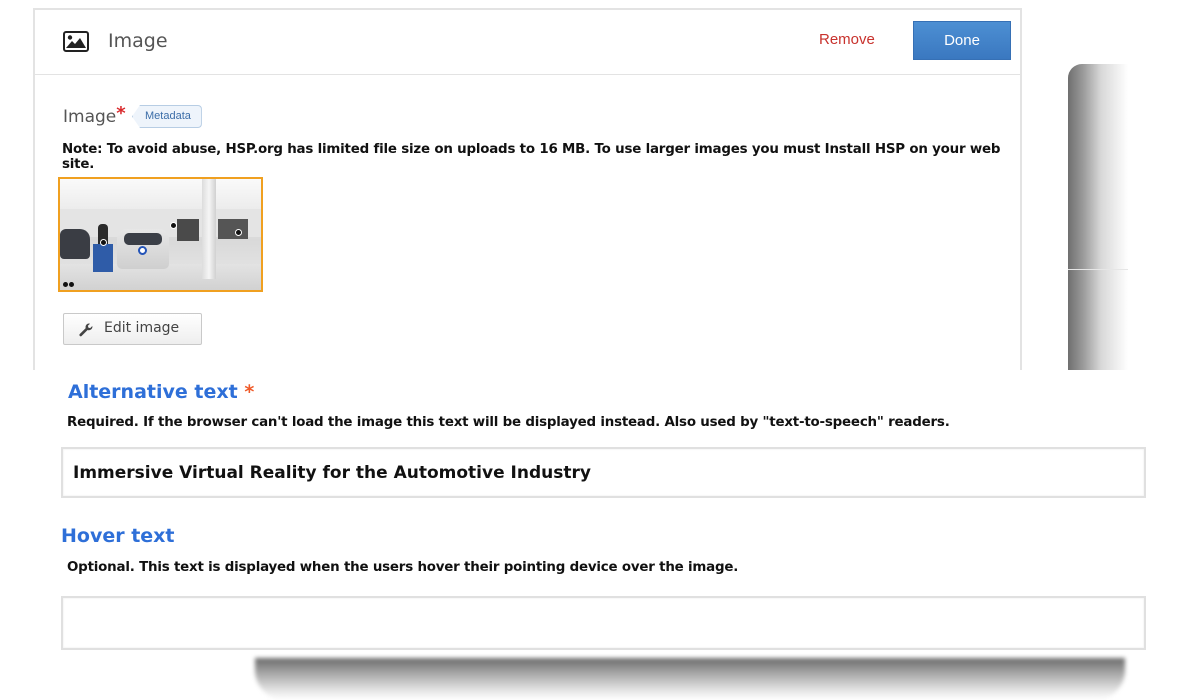 This screenshot has width=1200, height=700. Describe the element at coordinates (847, 39) in the screenshot. I see `remove-button: Remove` at that location.